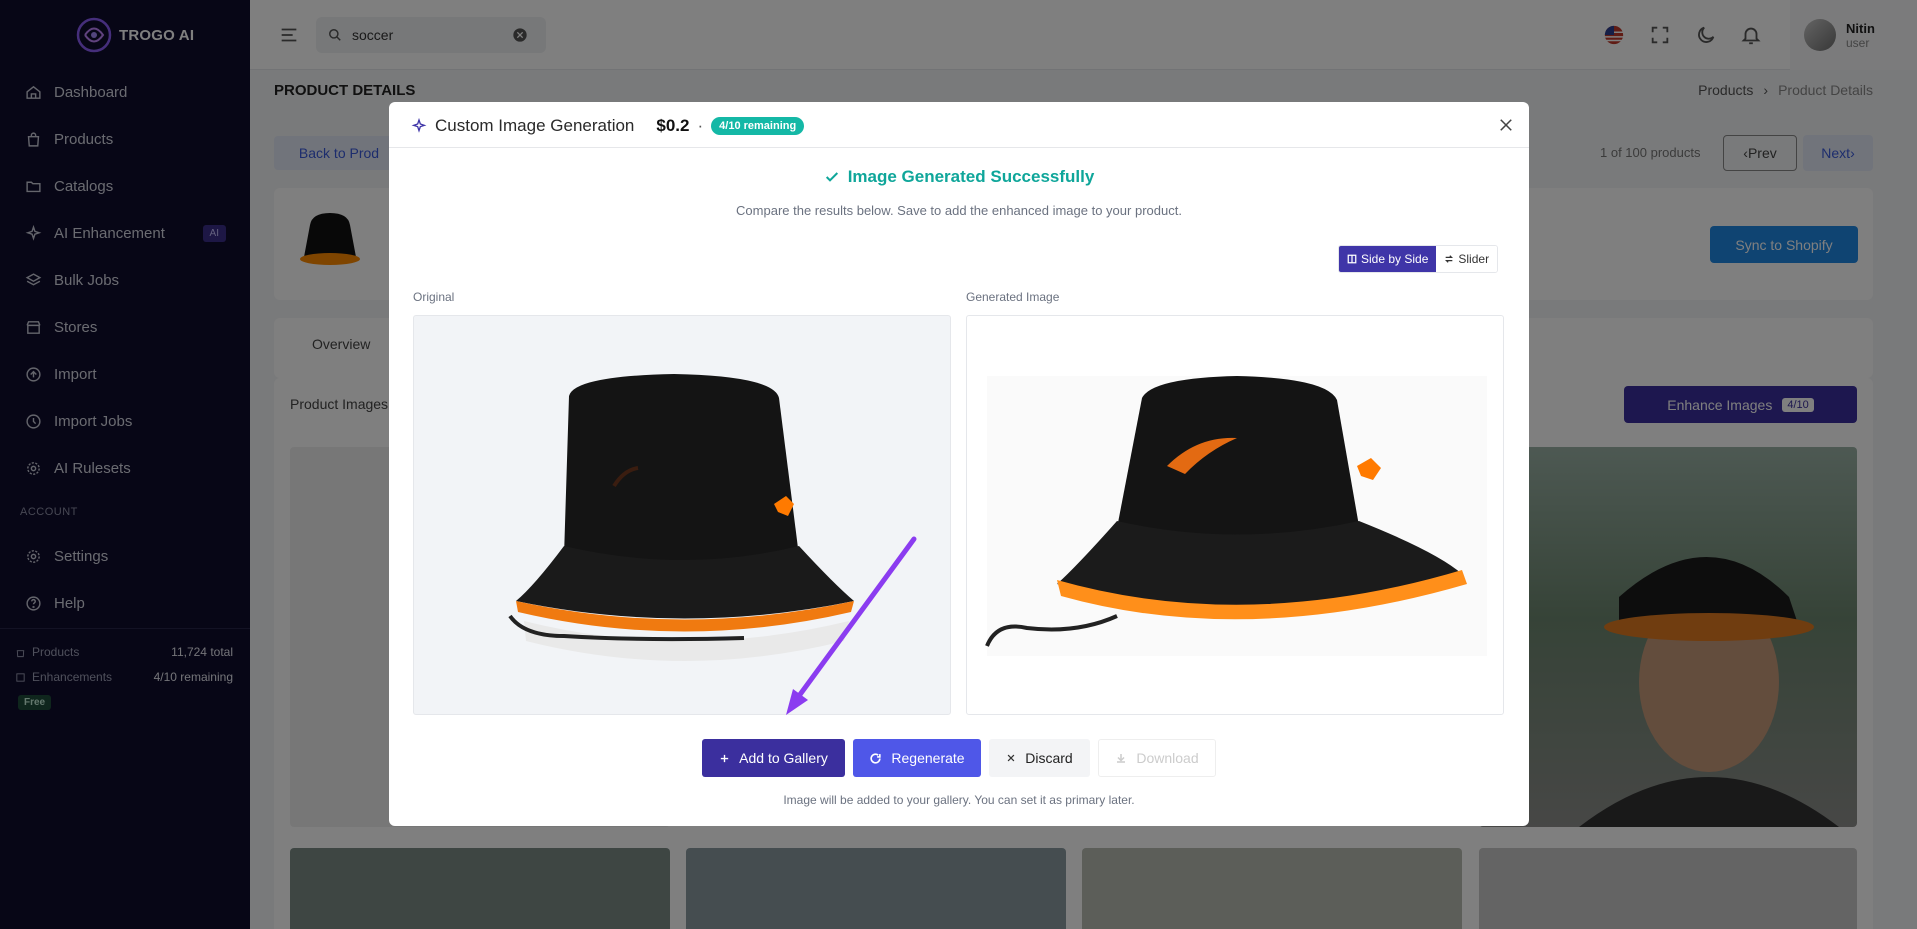 Image resolution: width=1917 pixels, height=929 pixels. I want to click on discard-label: Discard, so click(1049, 758).